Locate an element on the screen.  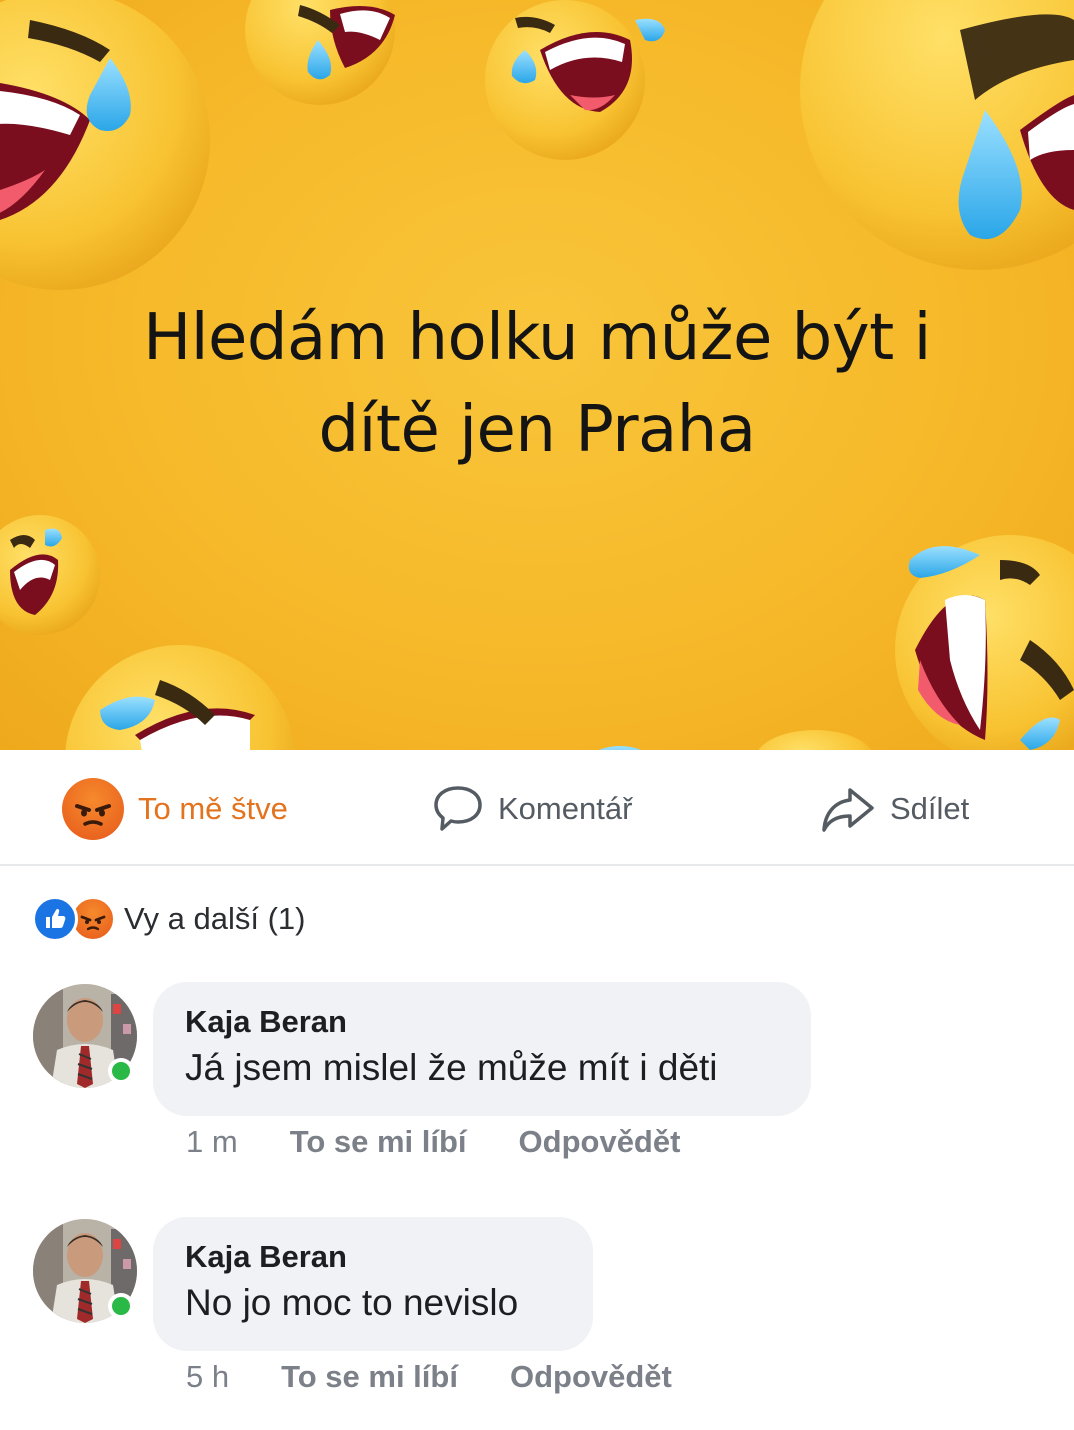
reactions-count: Vy a další (1) is located at coordinates (215, 918).